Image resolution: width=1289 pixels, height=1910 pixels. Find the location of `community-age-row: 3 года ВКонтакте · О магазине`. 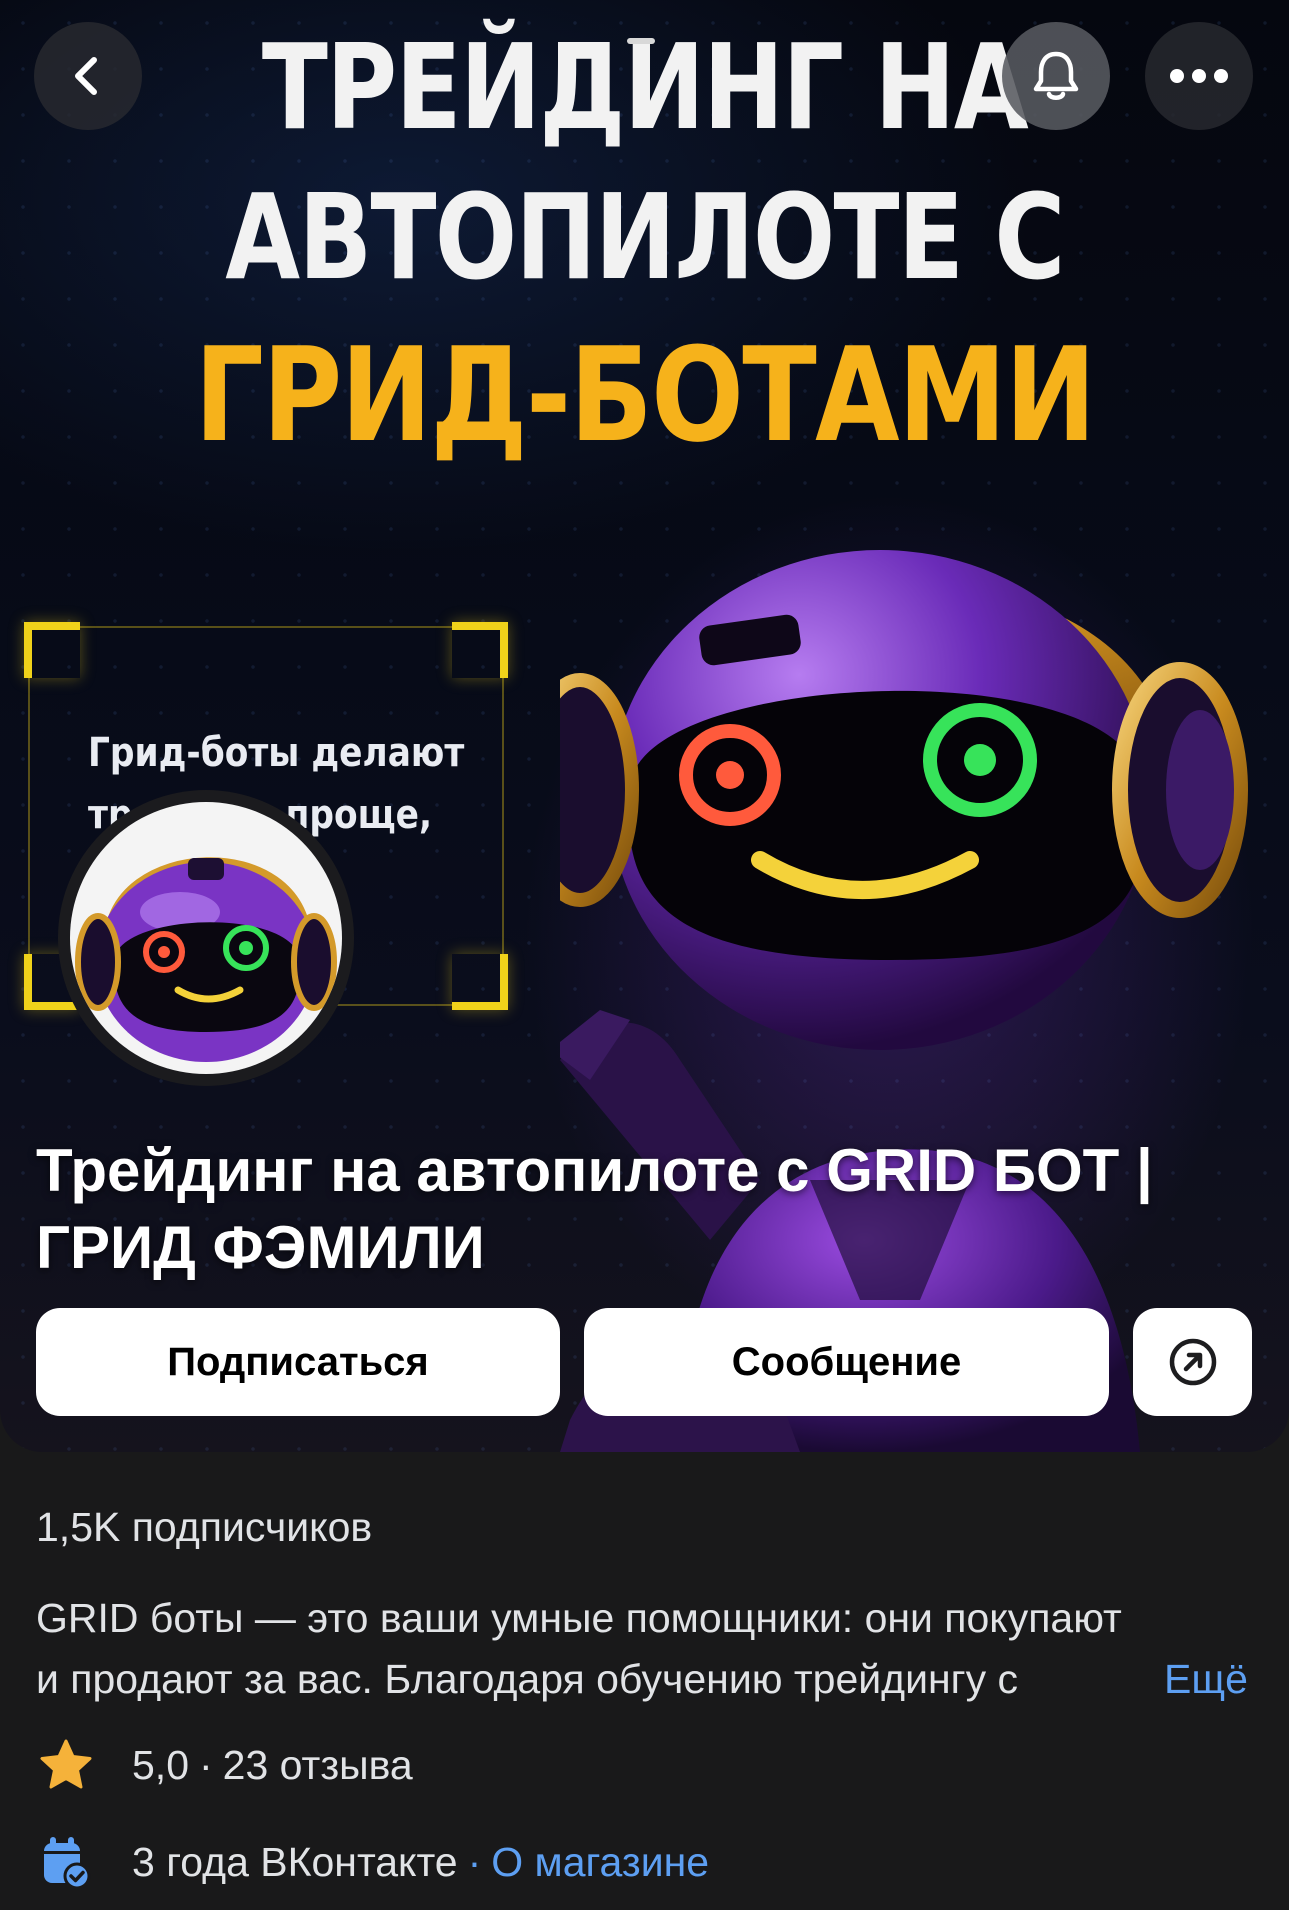

community-age-row: 3 года ВКонтакте · О магазине is located at coordinates (372, 1862).